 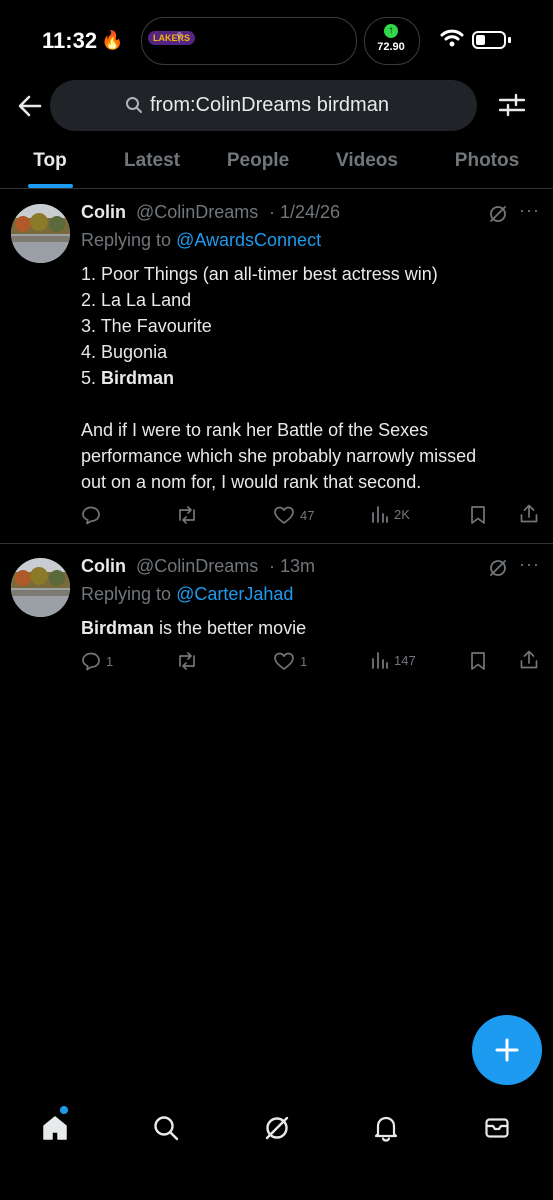 I want to click on bell-icon, so click(x=386, y=1129).